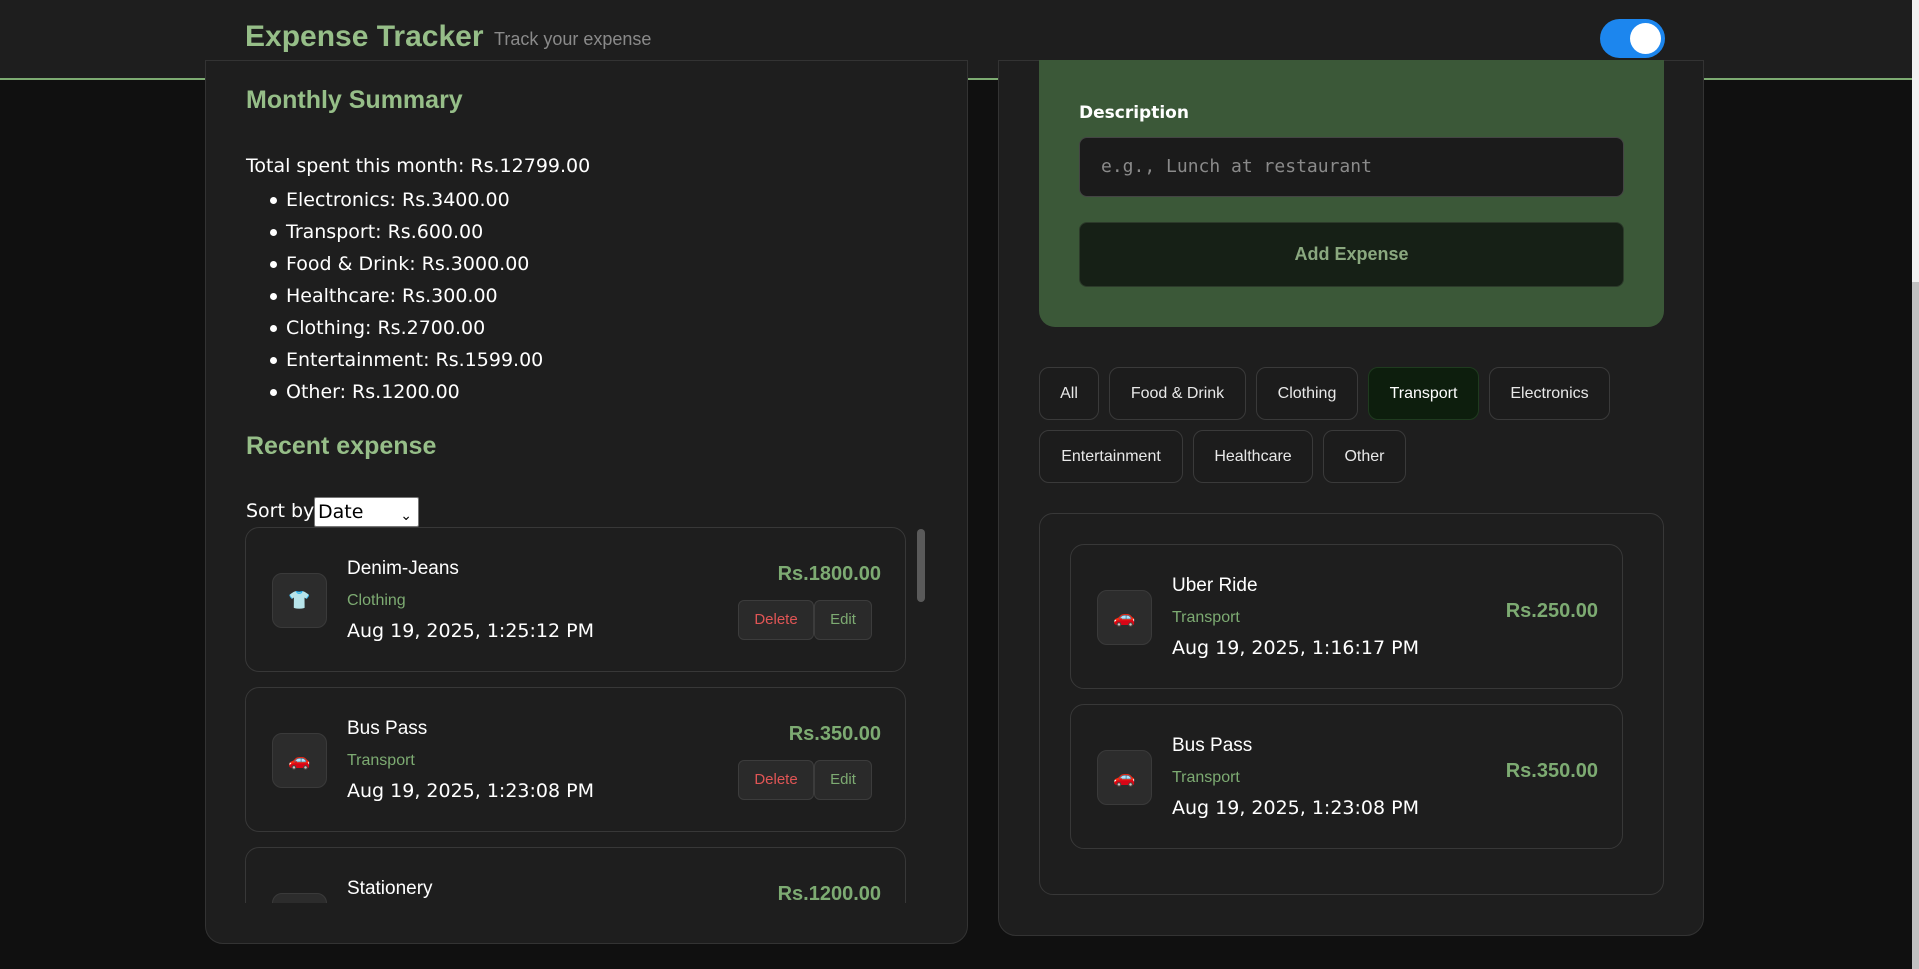 This screenshot has width=1919, height=969. I want to click on filter-entertainment: Entertainment, so click(1111, 456).